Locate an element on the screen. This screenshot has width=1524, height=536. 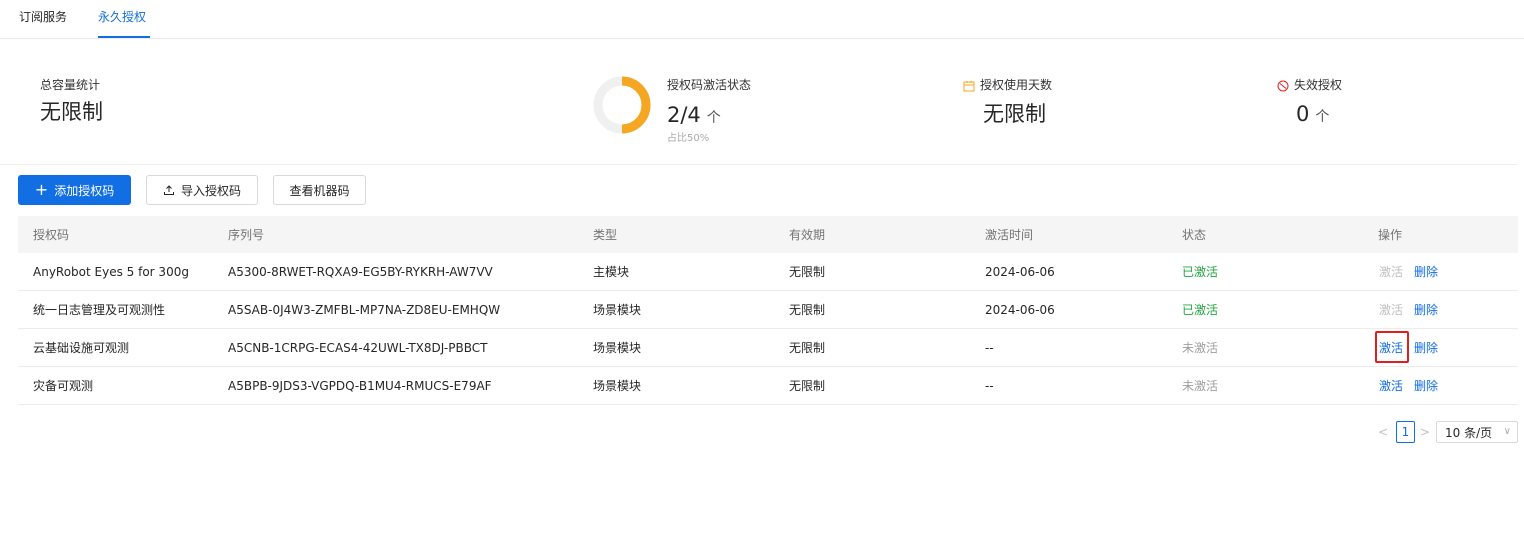
cell-serial: A5SAB-0J4W3-ZMFBL-MP7NA-ZD8EU-EMHQW is located at coordinates (364, 310).